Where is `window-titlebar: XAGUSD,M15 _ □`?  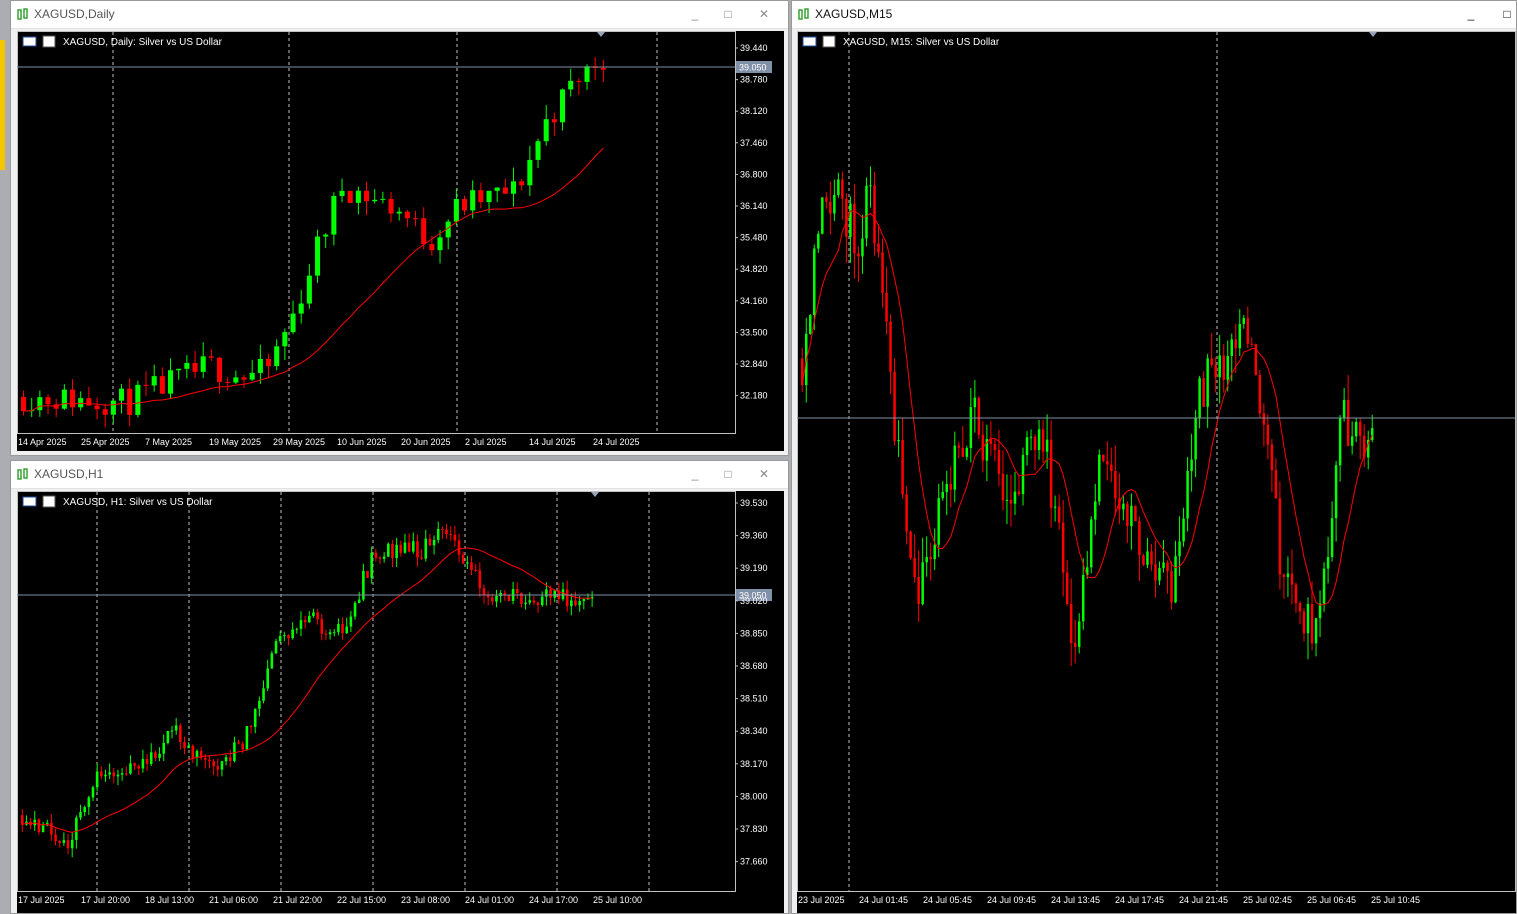
window-titlebar: XAGUSD,M15 _ □ is located at coordinates (1154, 15).